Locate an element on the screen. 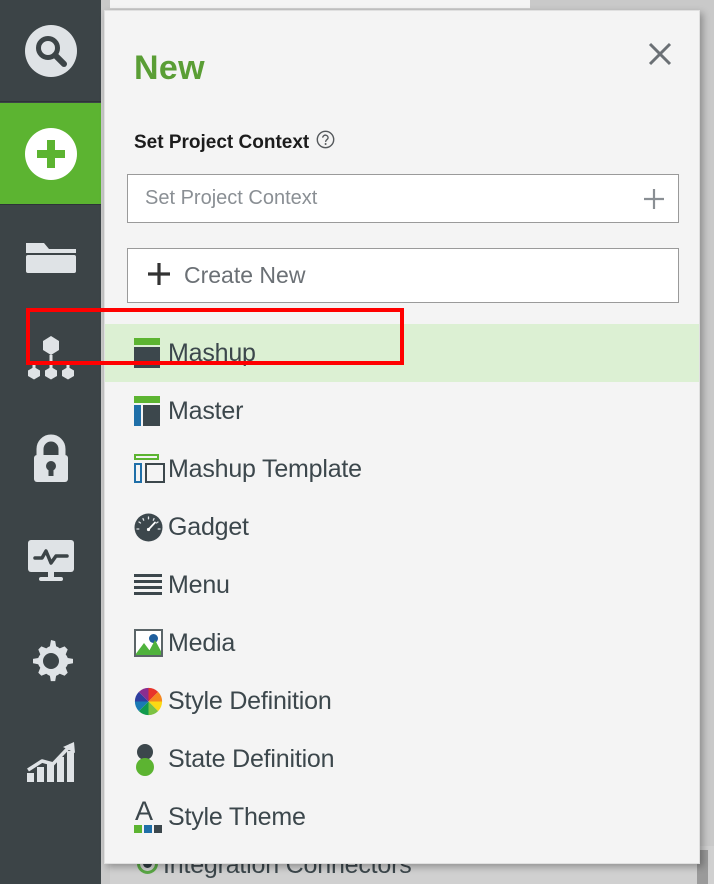 The width and height of the screenshot is (714, 884). media-icon is located at coordinates (151, 643).